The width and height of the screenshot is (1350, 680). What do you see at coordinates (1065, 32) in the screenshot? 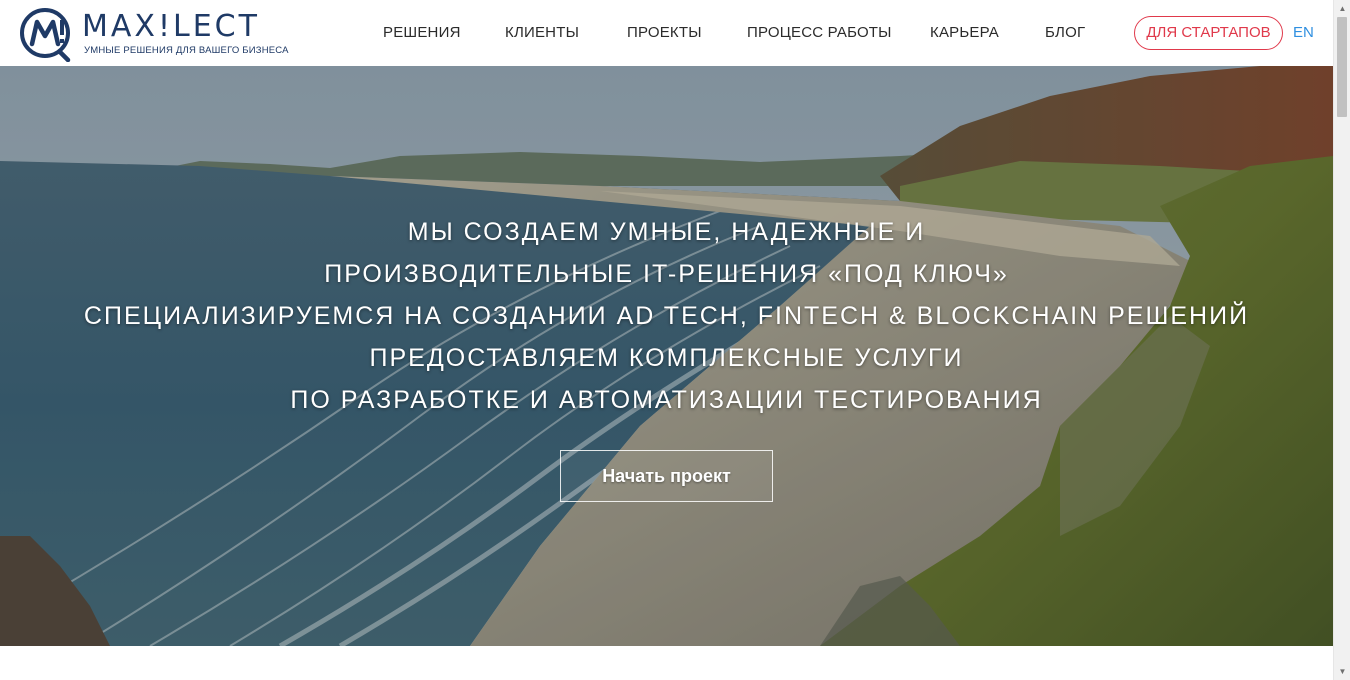
I see `nav-item-blog: БЛОГ` at bounding box center [1065, 32].